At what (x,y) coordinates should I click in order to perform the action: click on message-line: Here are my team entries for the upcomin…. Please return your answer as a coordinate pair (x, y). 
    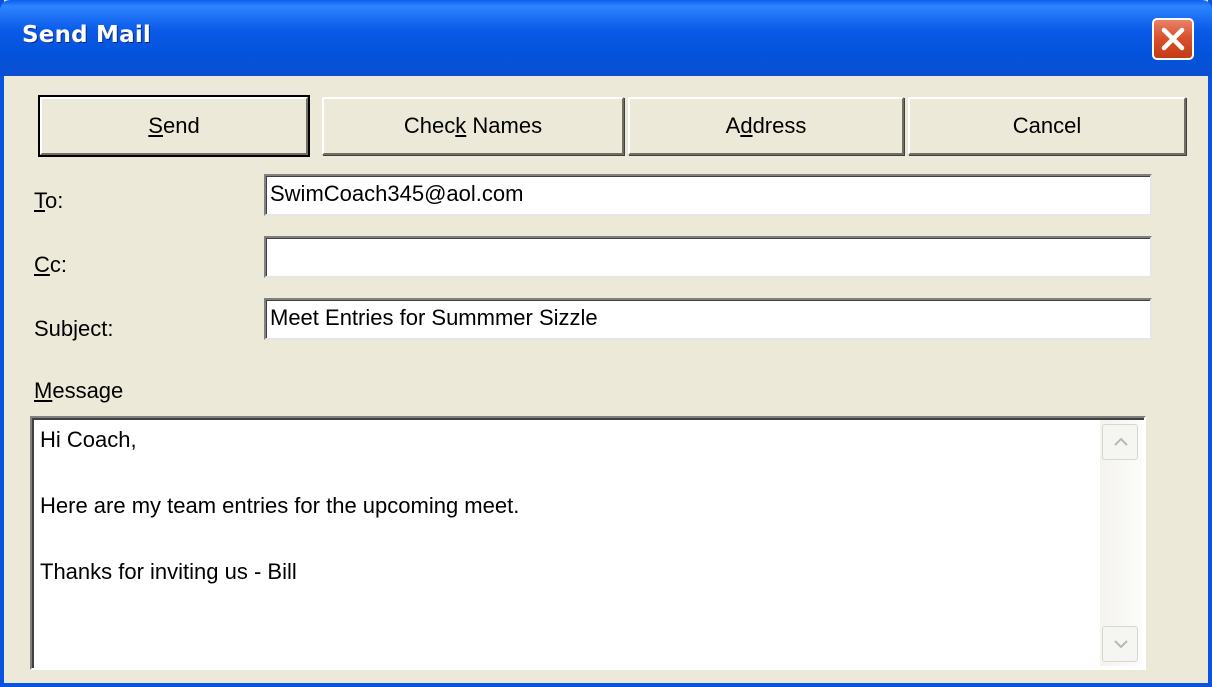
    Looking at the image, I should click on (280, 505).